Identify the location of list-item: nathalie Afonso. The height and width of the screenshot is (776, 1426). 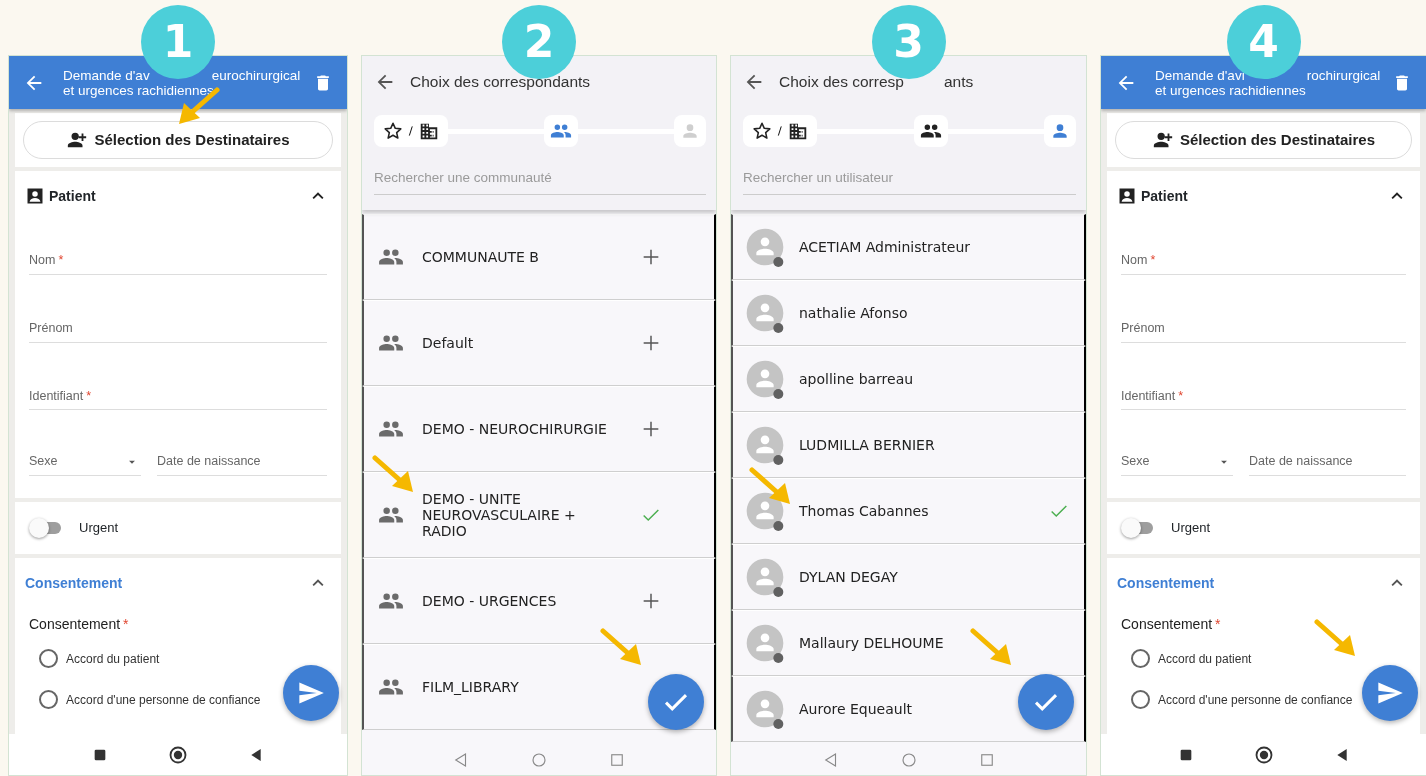
(908, 313).